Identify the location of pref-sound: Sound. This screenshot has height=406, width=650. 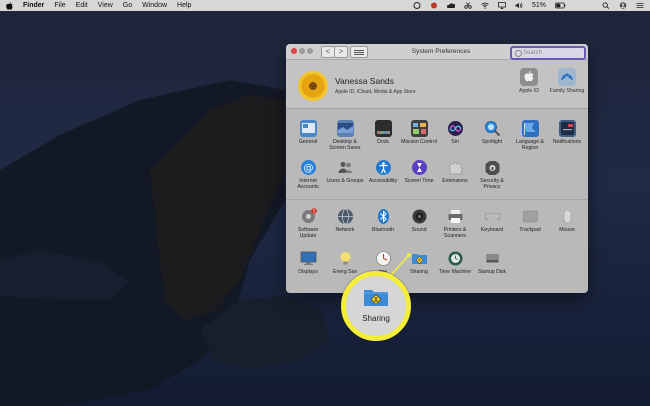
(419, 220).